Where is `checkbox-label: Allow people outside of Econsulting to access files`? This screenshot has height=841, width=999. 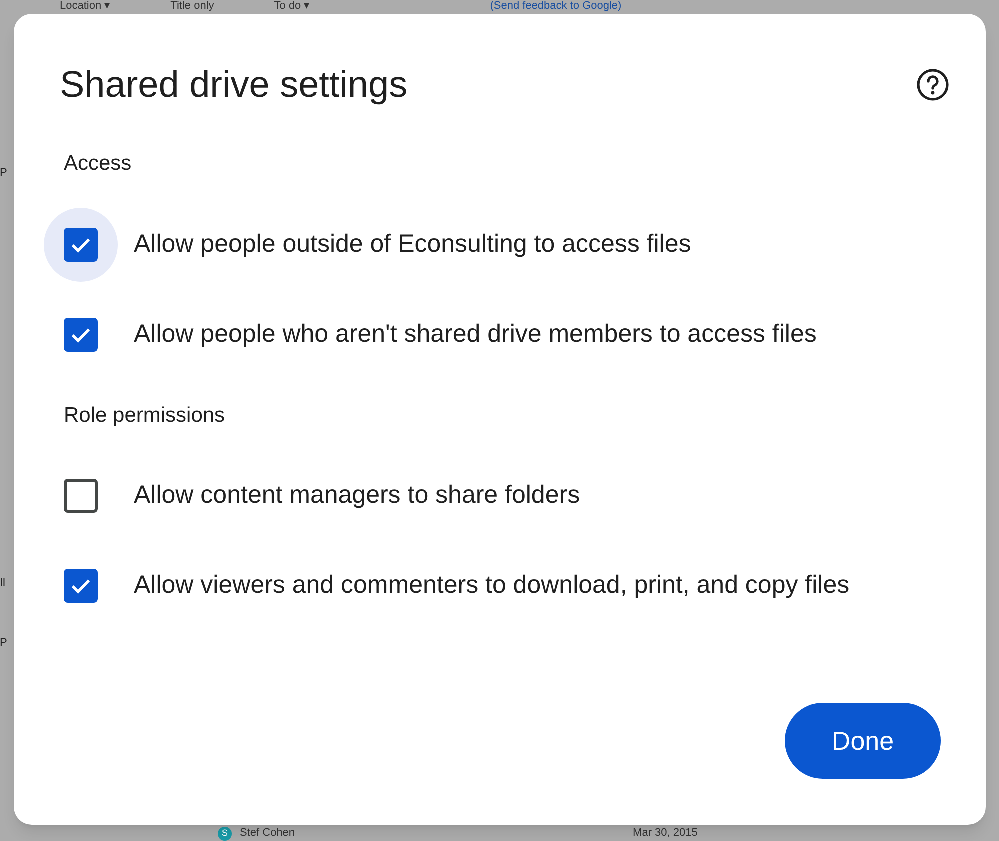
checkbox-label: Allow people outside of Econsulting to access files is located at coordinates (413, 245).